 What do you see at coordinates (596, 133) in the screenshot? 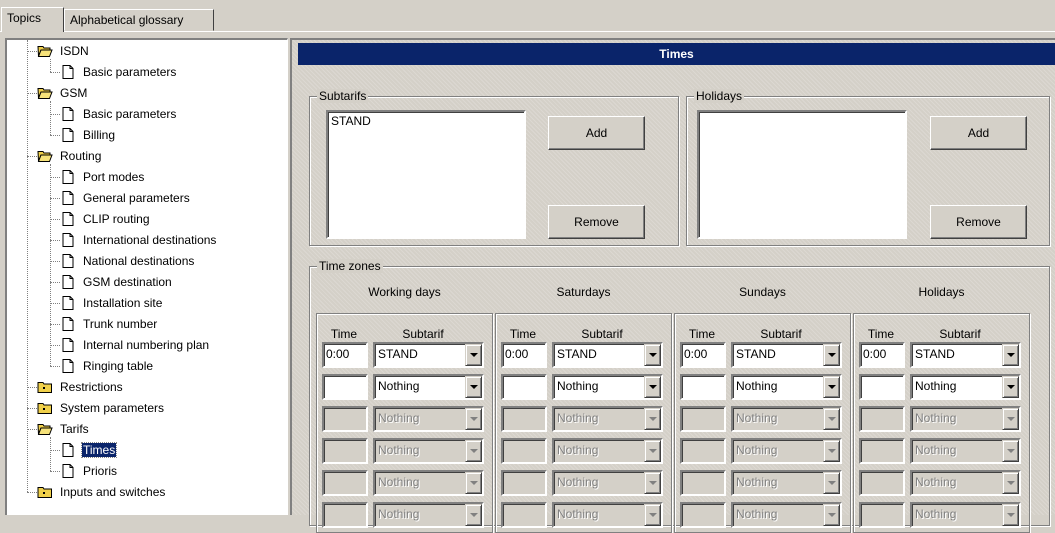
I see `subtarifs-add-button: Add` at bounding box center [596, 133].